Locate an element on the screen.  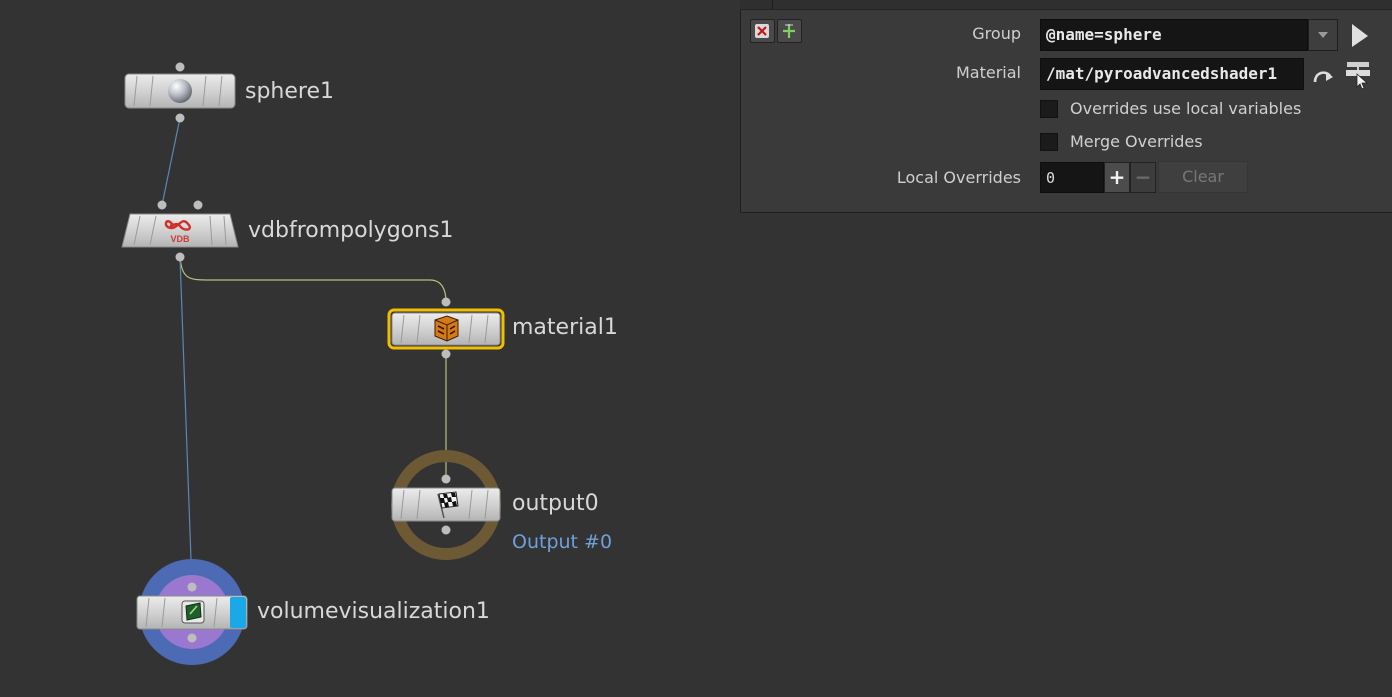
wire-sphere-to-vdb is located at coordinates (171, 161).